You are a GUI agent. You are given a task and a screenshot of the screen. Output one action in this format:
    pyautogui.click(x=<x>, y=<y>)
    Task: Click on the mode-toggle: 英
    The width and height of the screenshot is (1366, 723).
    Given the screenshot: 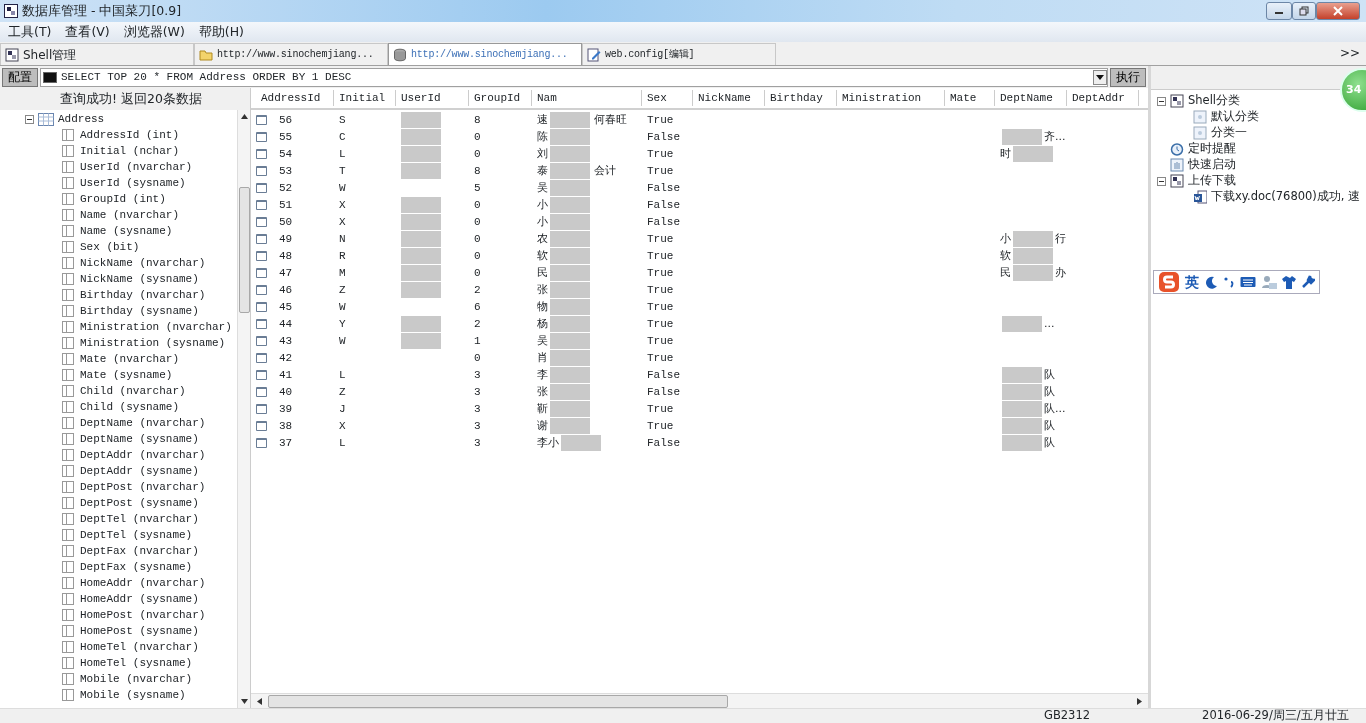 What is the action you would take?
    pyautogui.click(x=1192, y=282)
    